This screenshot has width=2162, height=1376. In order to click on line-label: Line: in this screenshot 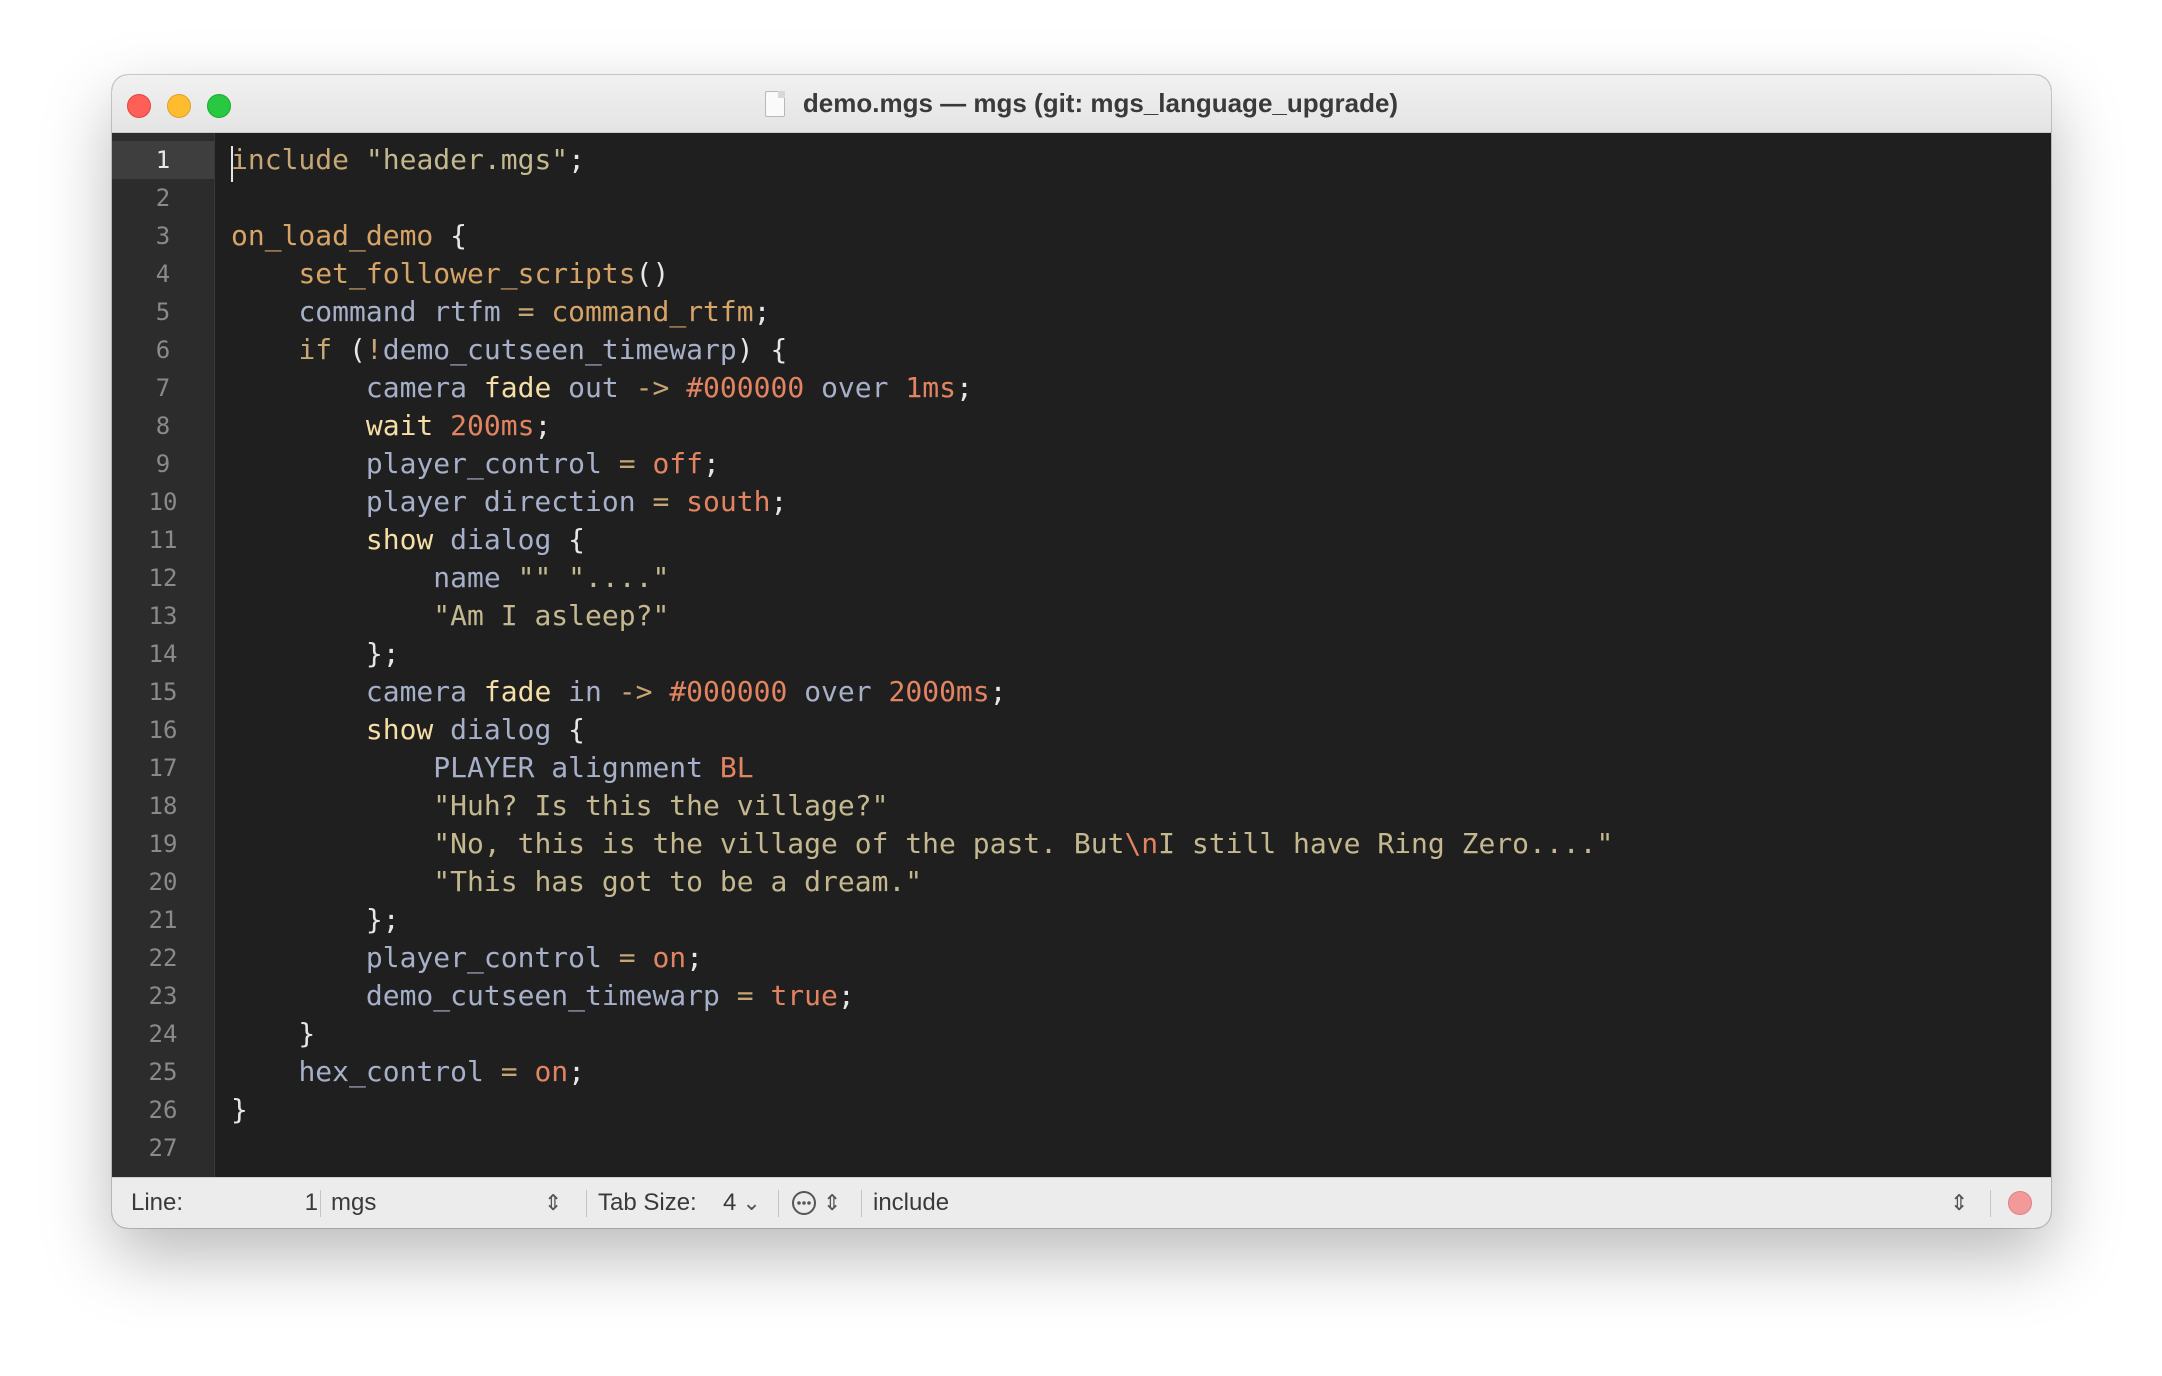, I will do `click(157, 1202)`.